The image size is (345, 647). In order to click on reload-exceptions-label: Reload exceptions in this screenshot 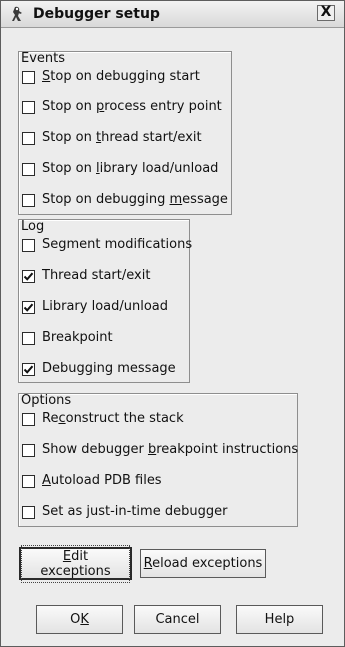, I will do `click(203, 563)`.